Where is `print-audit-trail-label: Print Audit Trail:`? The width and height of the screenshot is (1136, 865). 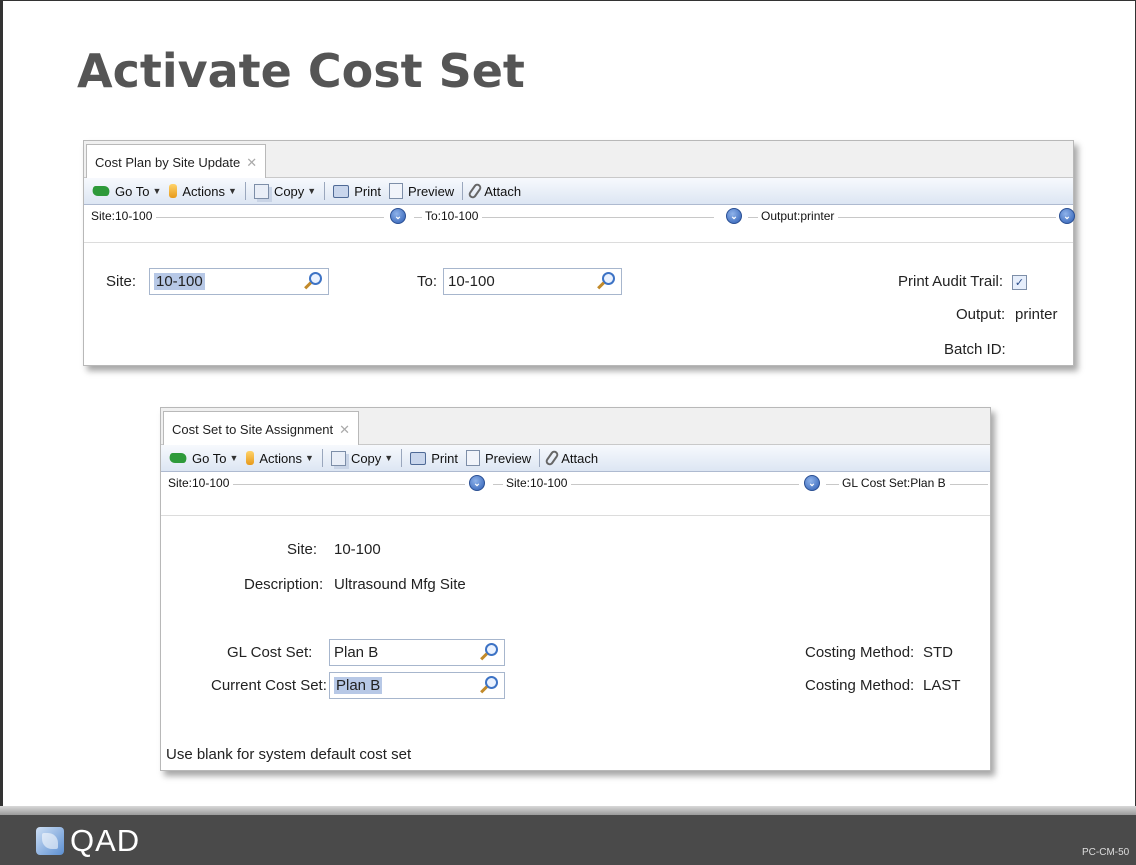
print-audit-trail-label: Print Audit Trail: is located at coordinates (951, 281).